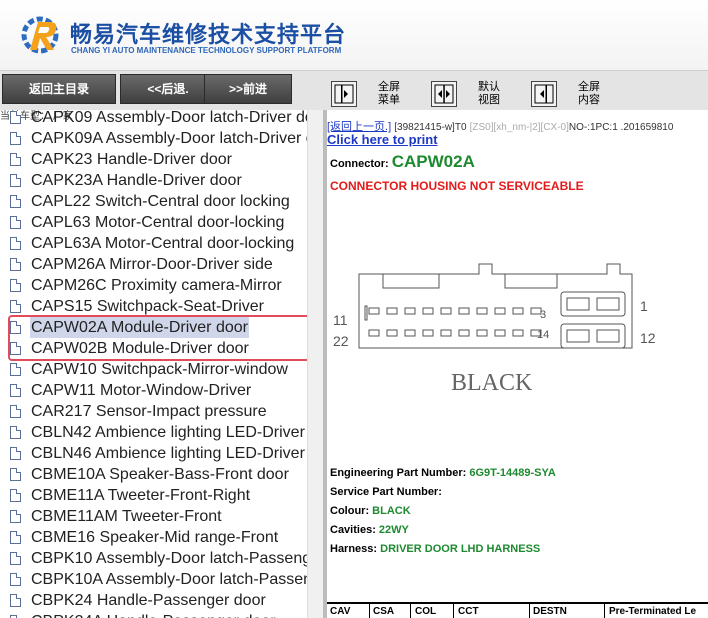  I want to click on housing-color-text: BLACK, so click(492, 383).